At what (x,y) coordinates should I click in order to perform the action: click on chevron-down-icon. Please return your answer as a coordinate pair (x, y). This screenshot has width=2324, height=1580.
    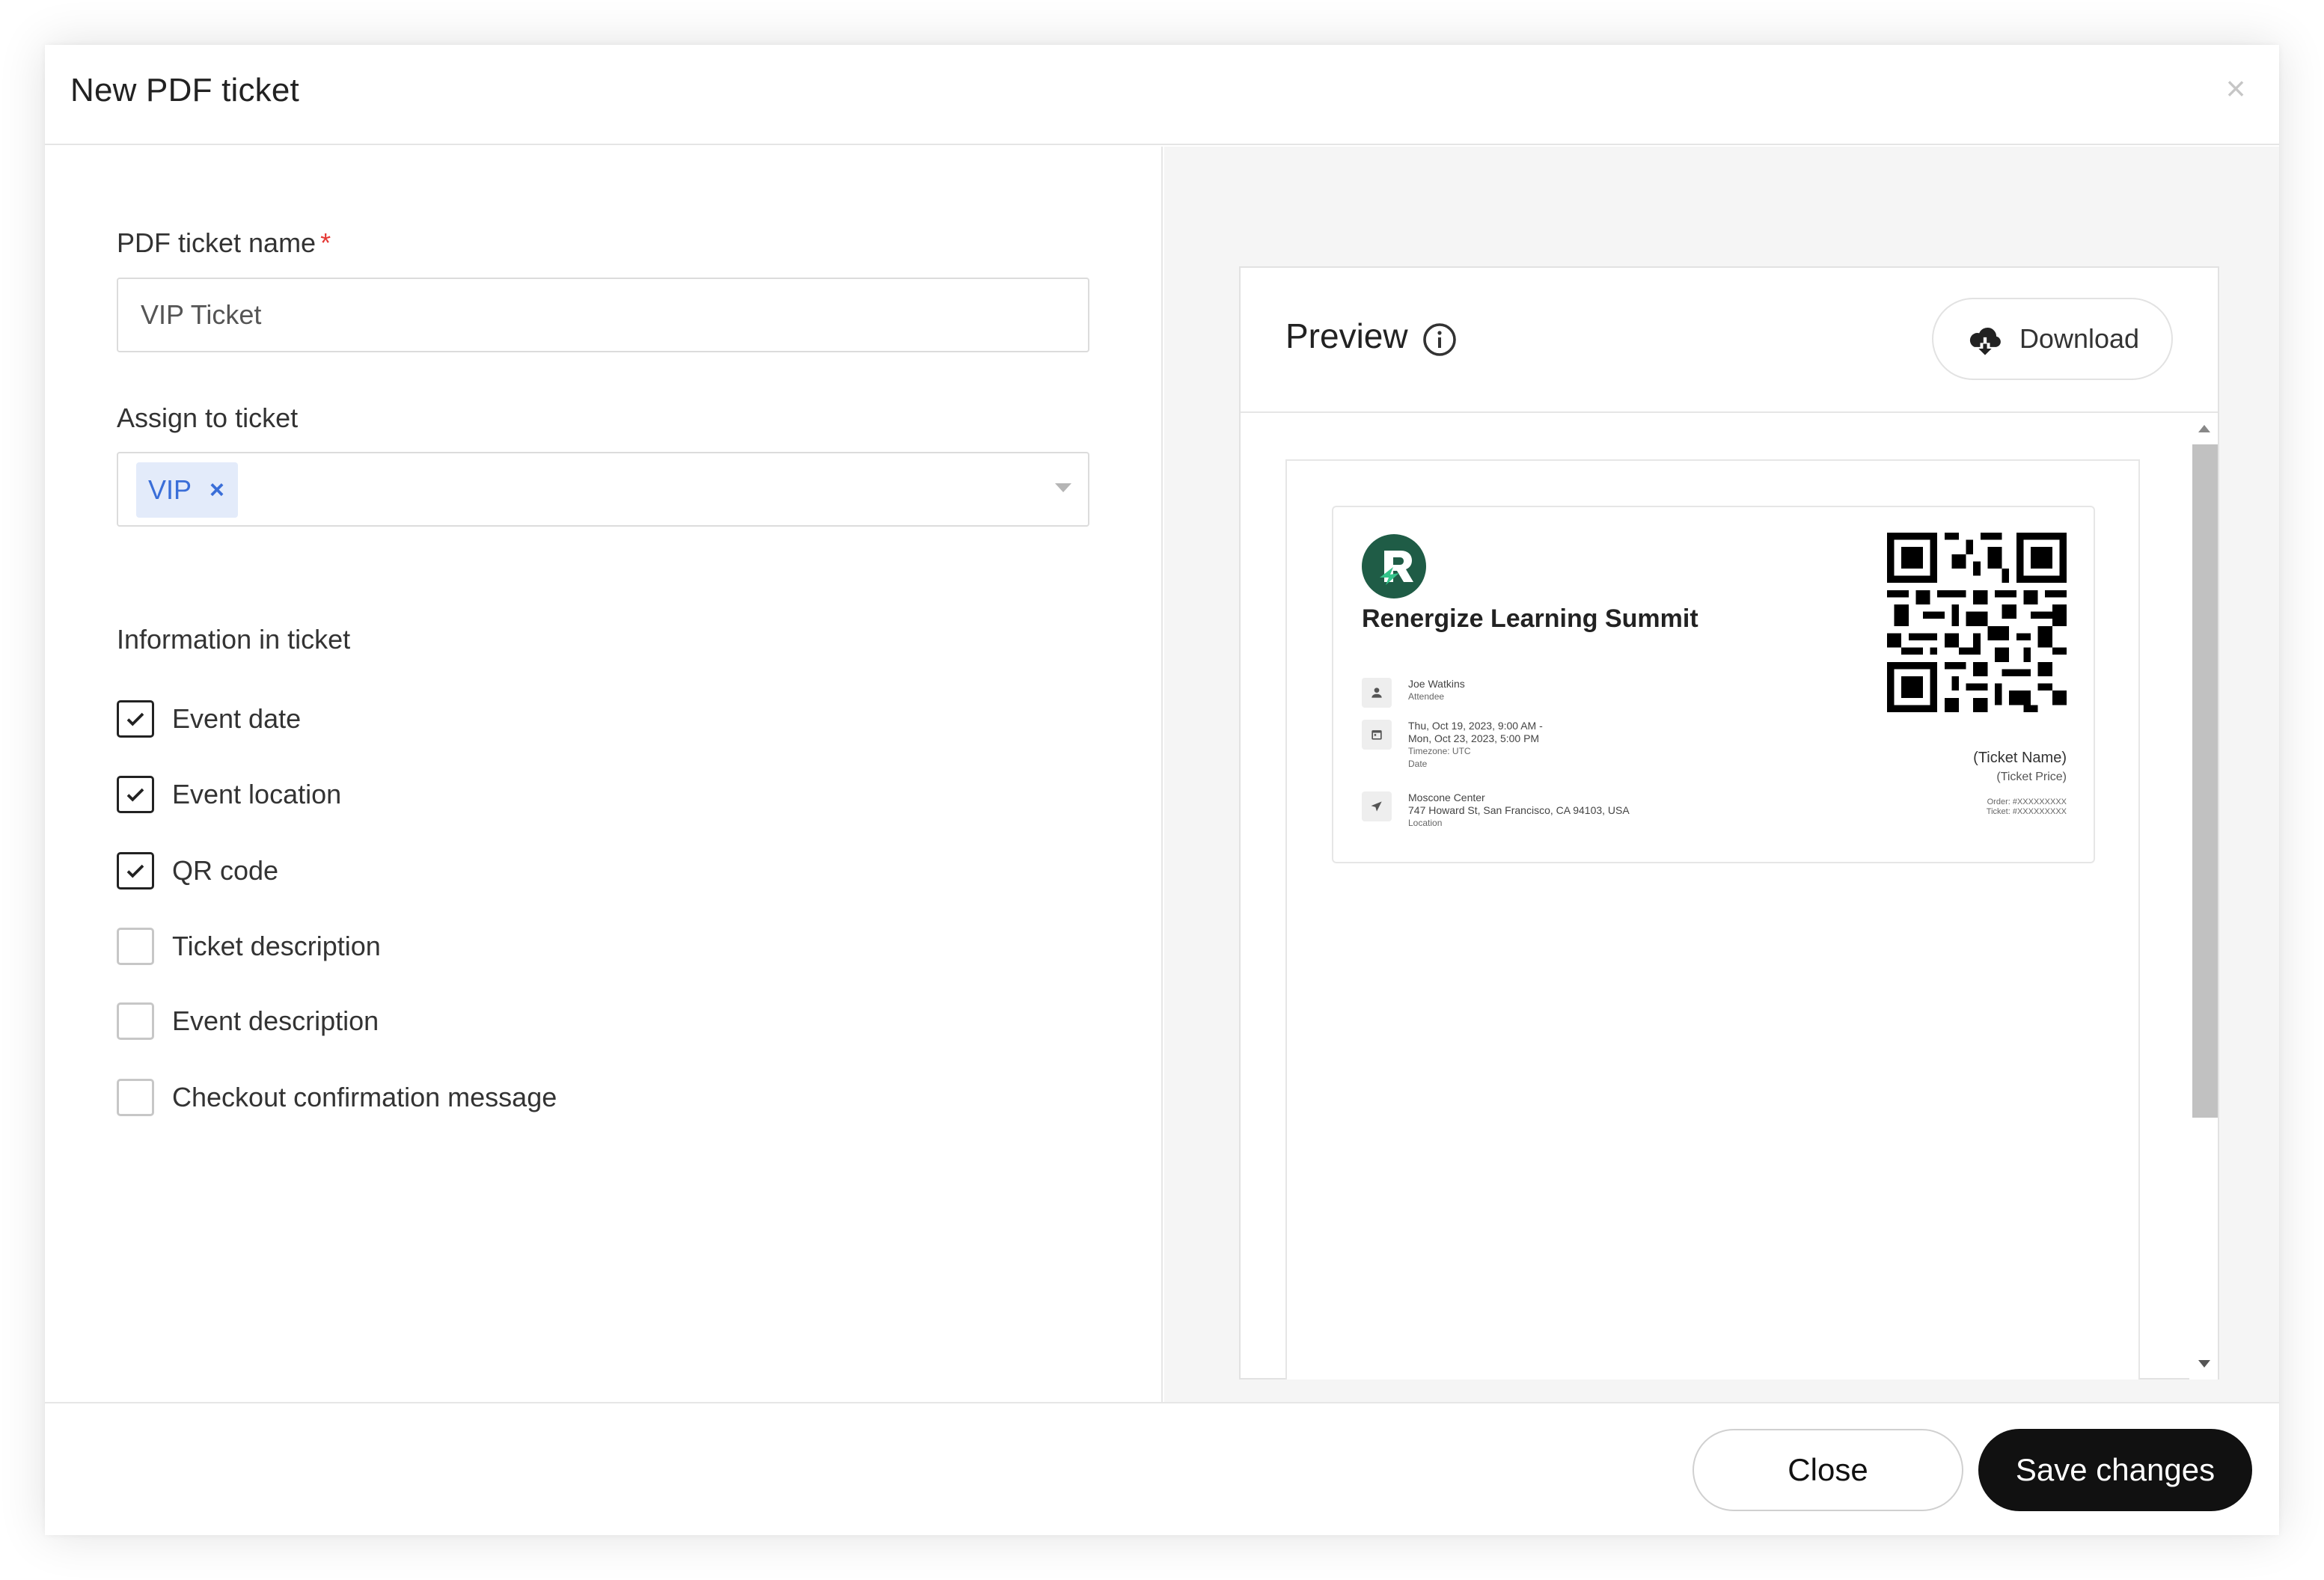
    Looking at the image, I should click on (1063, 487).